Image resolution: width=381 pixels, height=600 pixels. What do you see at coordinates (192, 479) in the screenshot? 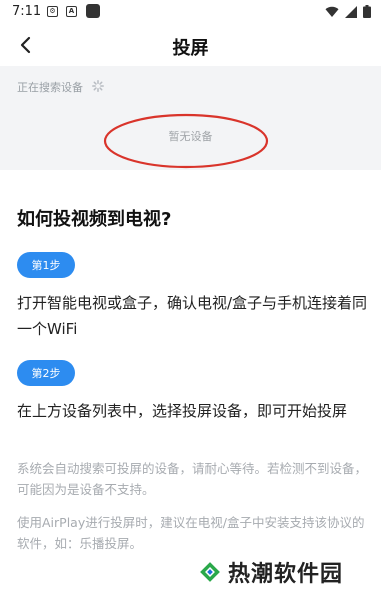
I see `hint-auto-search: 系统会自动搜索可投屏的设备，请耐心等待。若检测不到设备，可能因为是设备不支持。` at bounding box center [192, 479].